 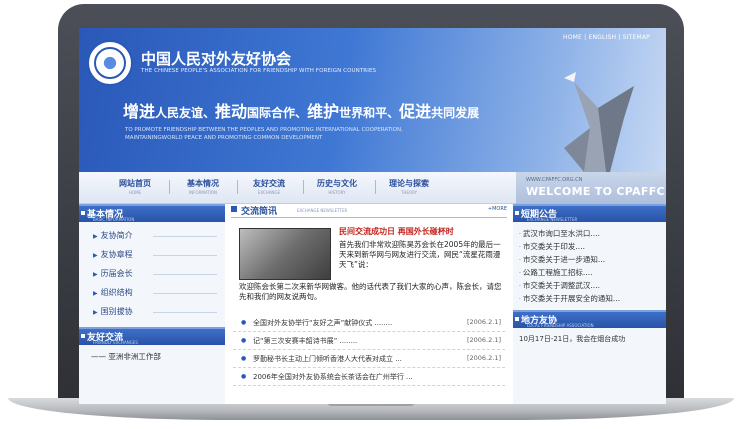 What do you see at coordinates (599, 122) in the screenshot?
I see `peace-sculpture-icon` at bounding box center [599, 122].